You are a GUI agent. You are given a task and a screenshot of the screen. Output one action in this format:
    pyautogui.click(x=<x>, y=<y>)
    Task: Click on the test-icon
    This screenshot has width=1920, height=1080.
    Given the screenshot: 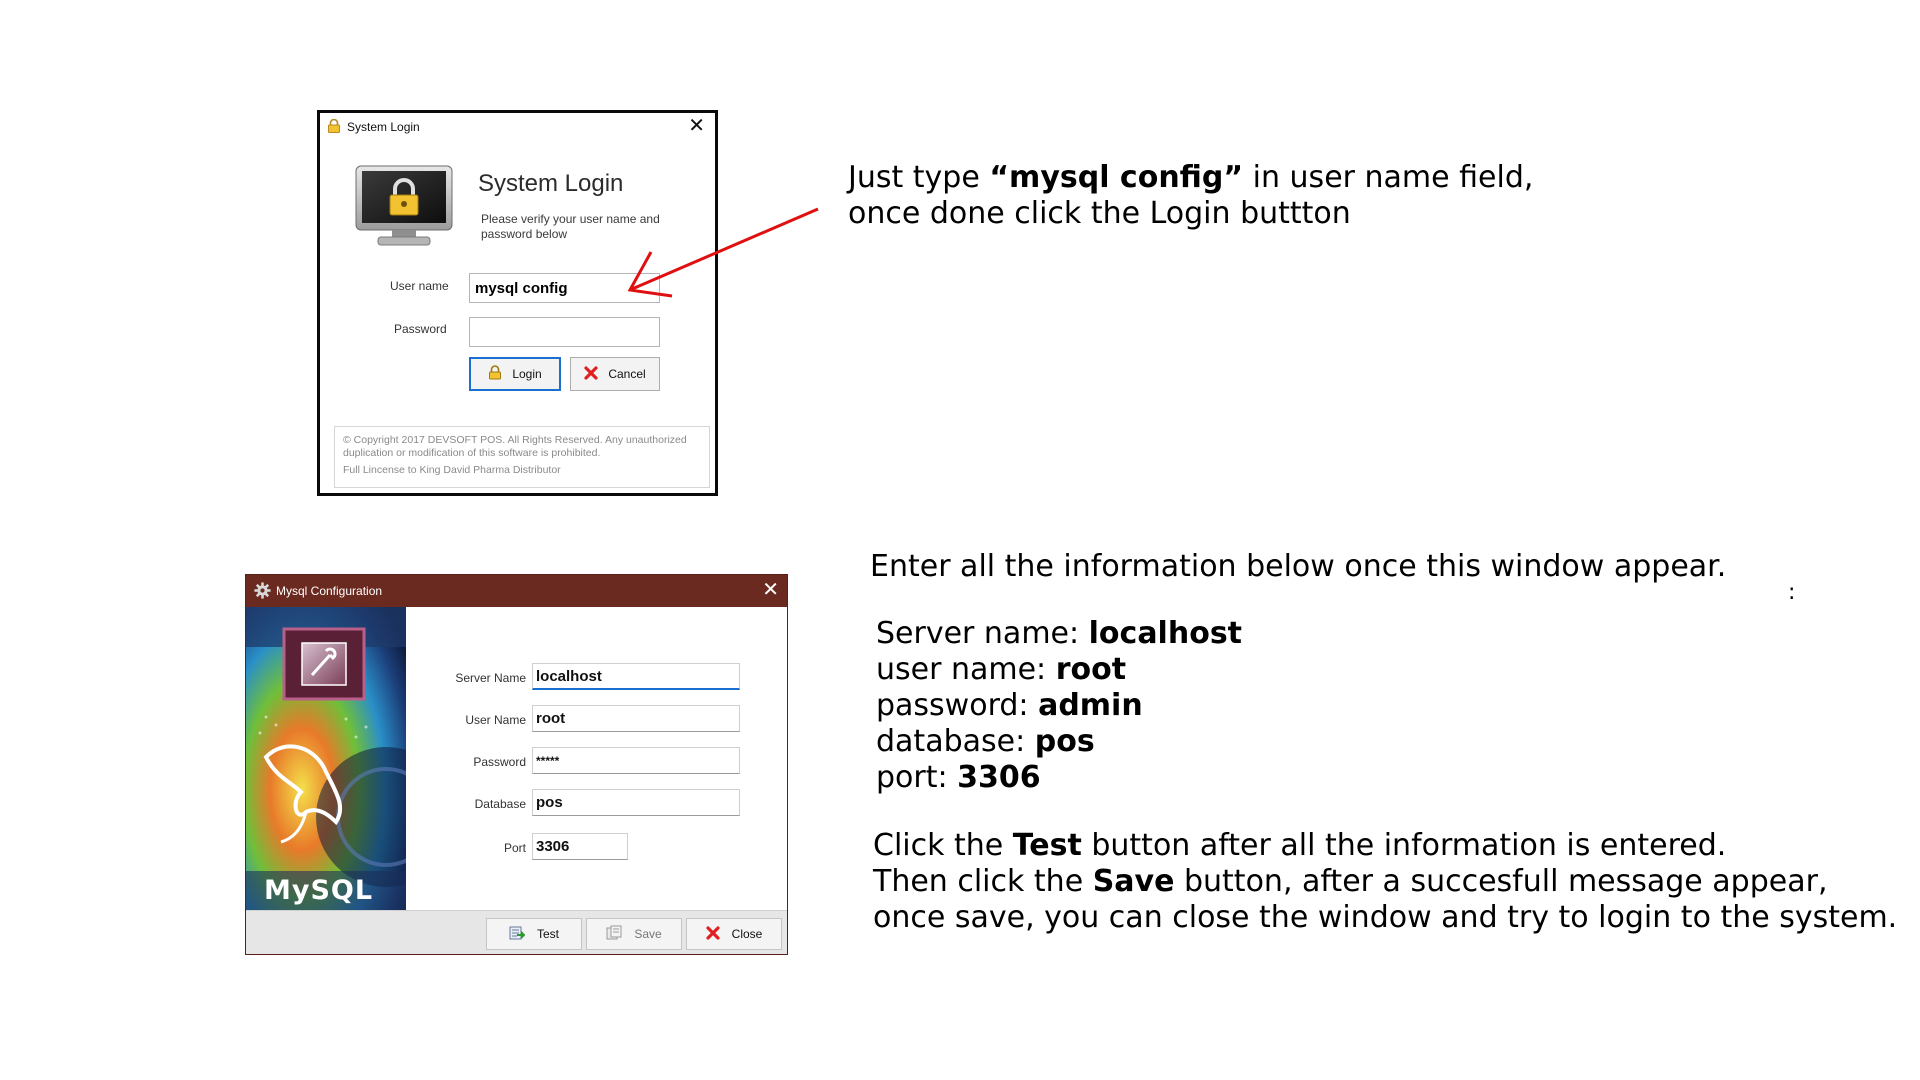 What is the action you would take?
    pyautogui.click(x=517, y=934)
    